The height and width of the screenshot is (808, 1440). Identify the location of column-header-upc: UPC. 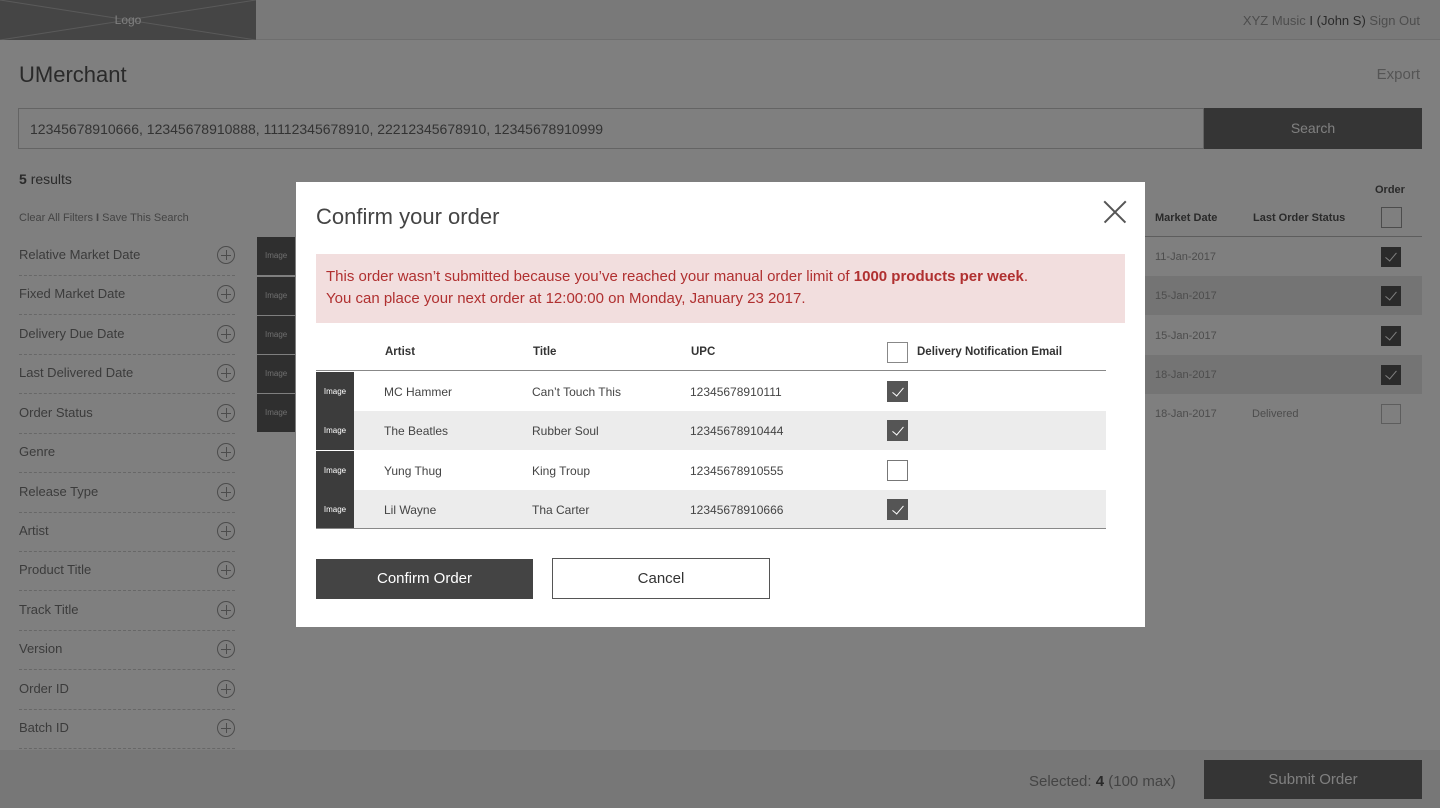
(703, 352).